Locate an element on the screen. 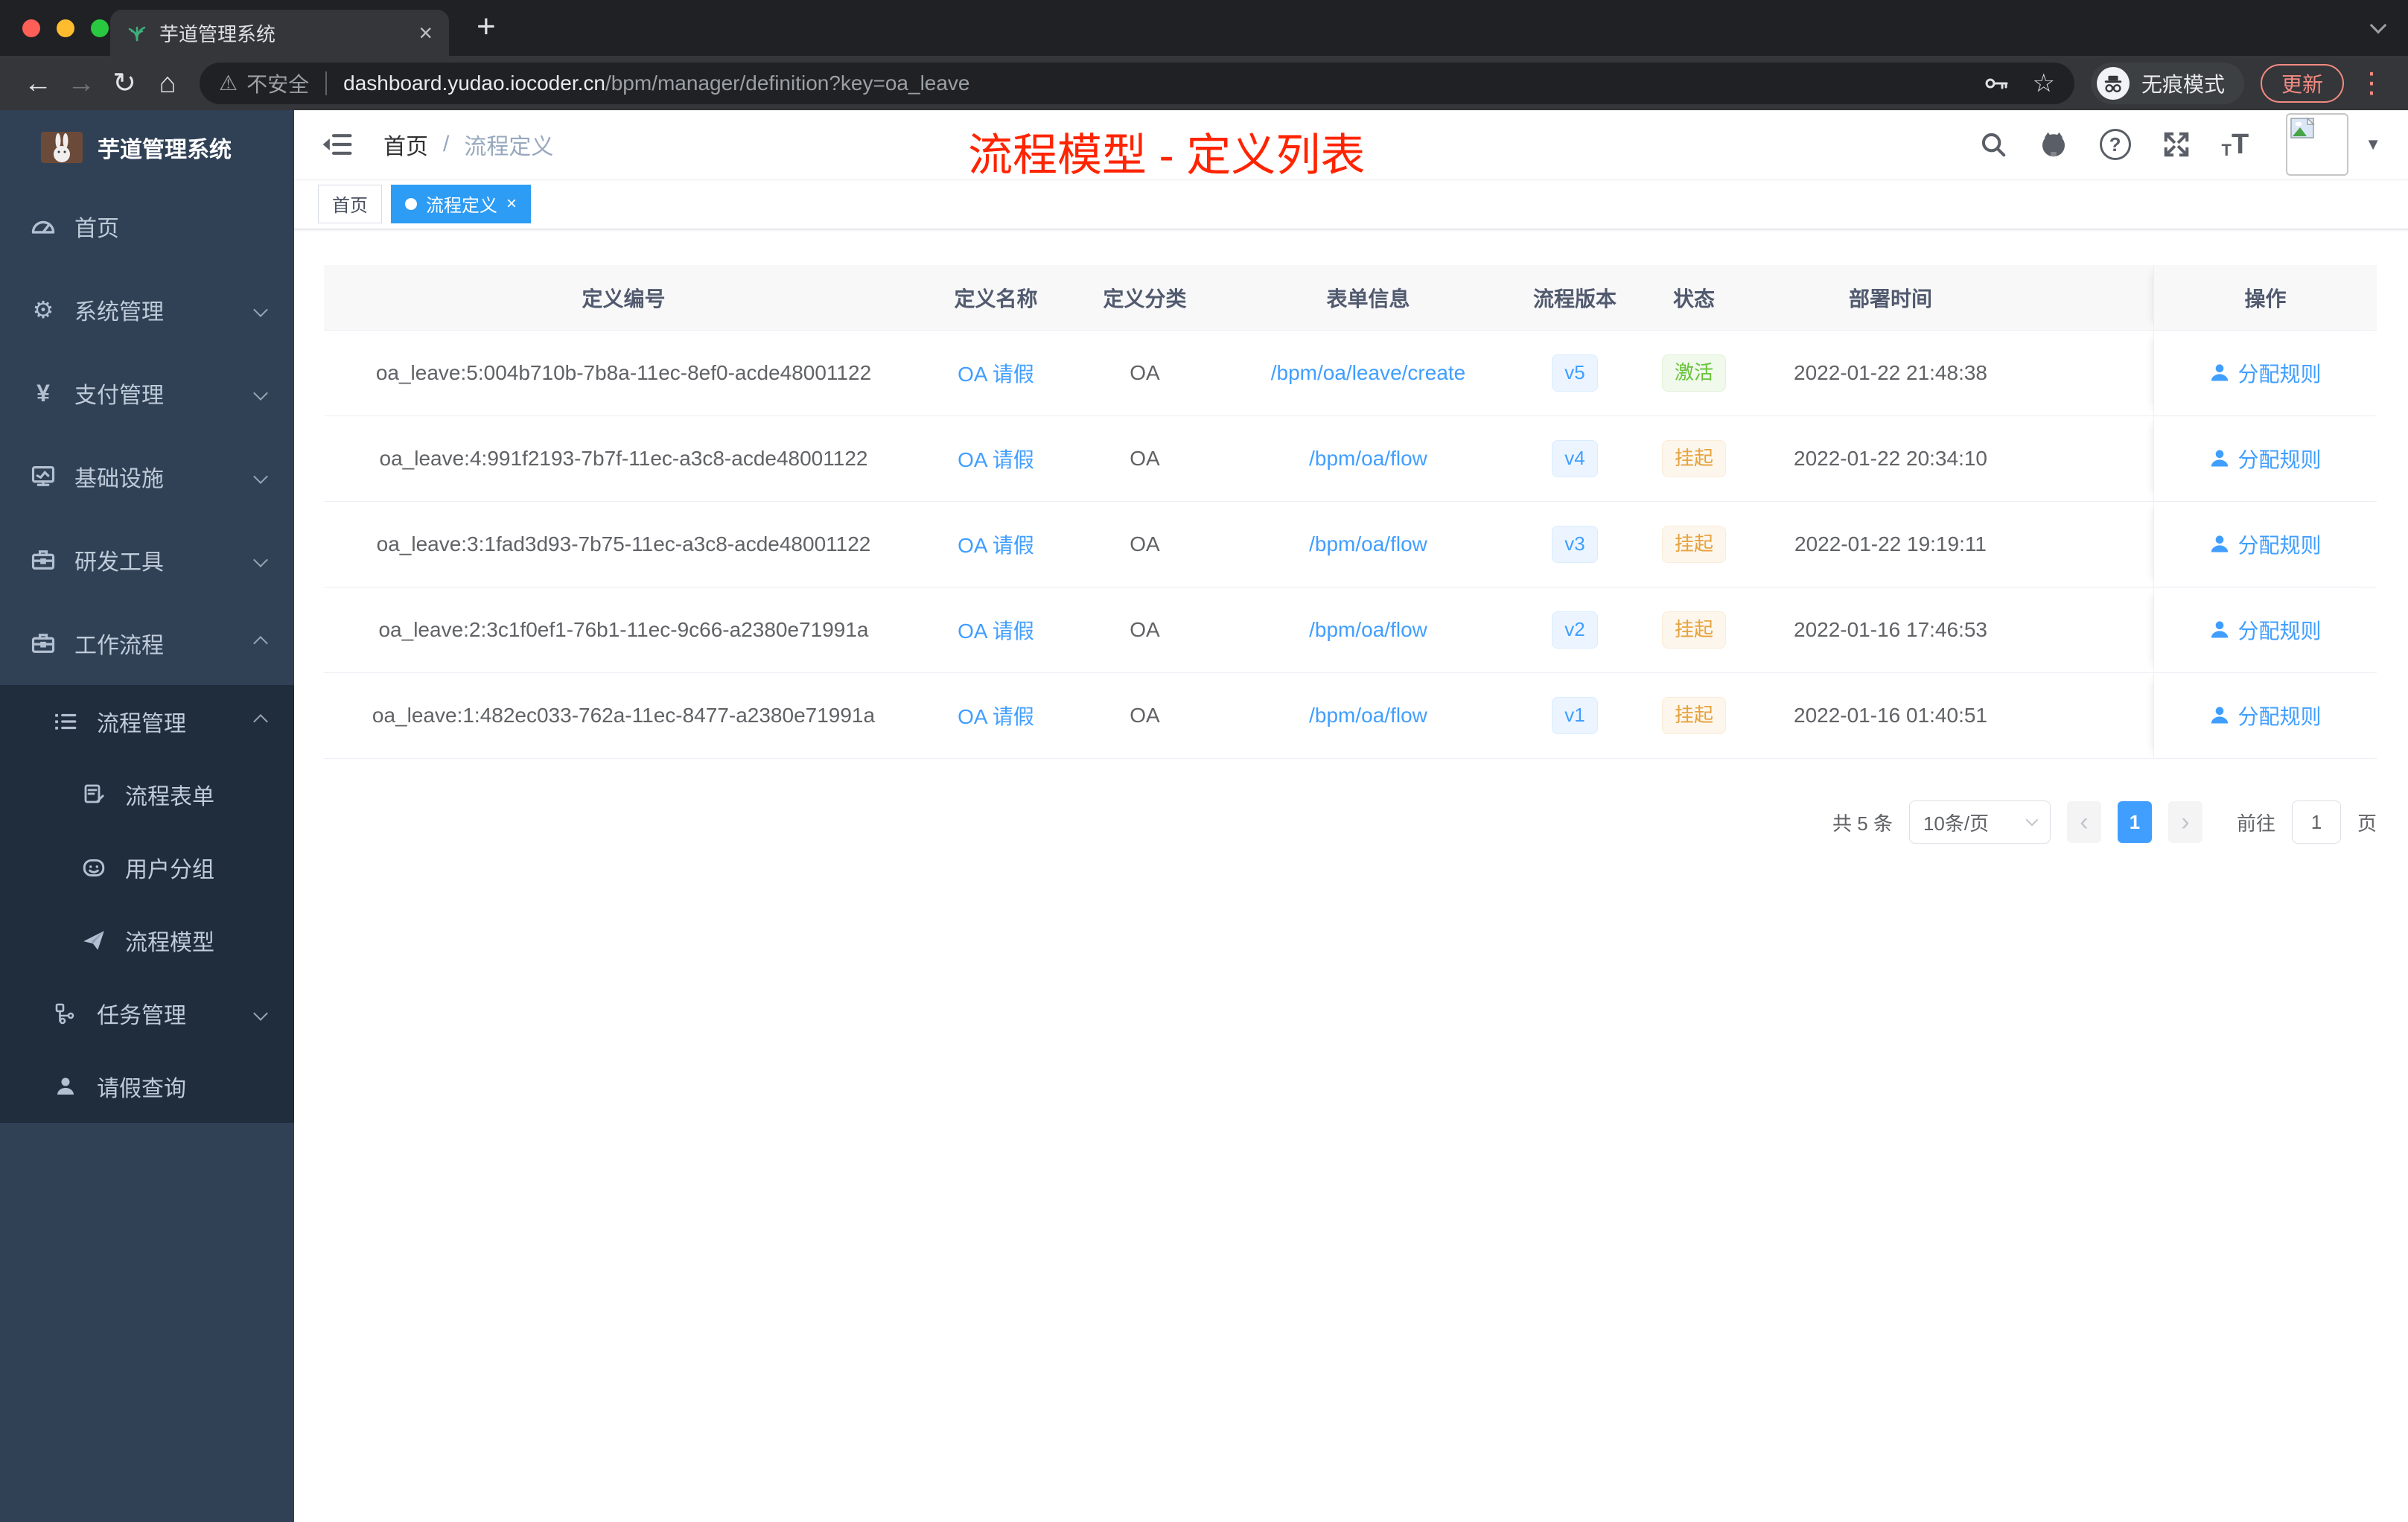  update-button: 更新 is located at coordinates (2302, 83).